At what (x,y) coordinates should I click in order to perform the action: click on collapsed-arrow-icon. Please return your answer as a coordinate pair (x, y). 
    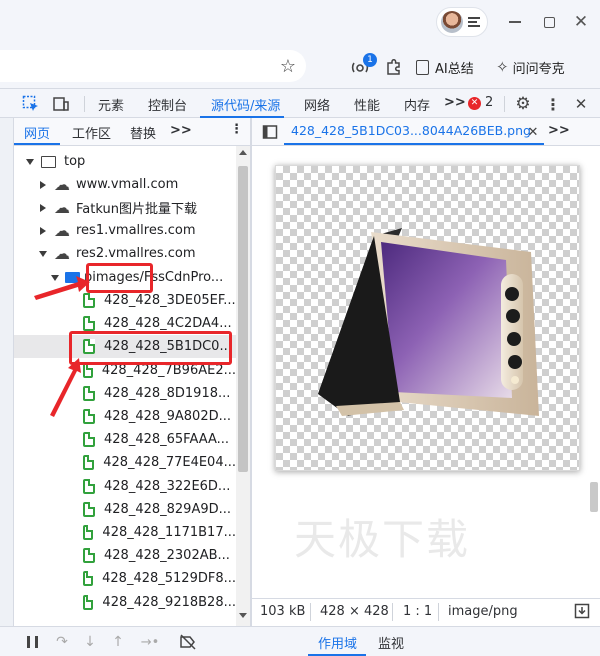
    Looking at the image, I should click on (43, 230).